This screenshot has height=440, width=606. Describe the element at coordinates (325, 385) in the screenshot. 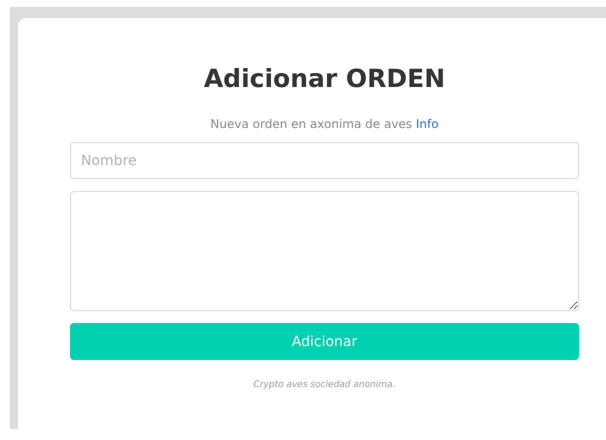

I see `footer-text: Crypto aves sociedad anonima.` at that location.